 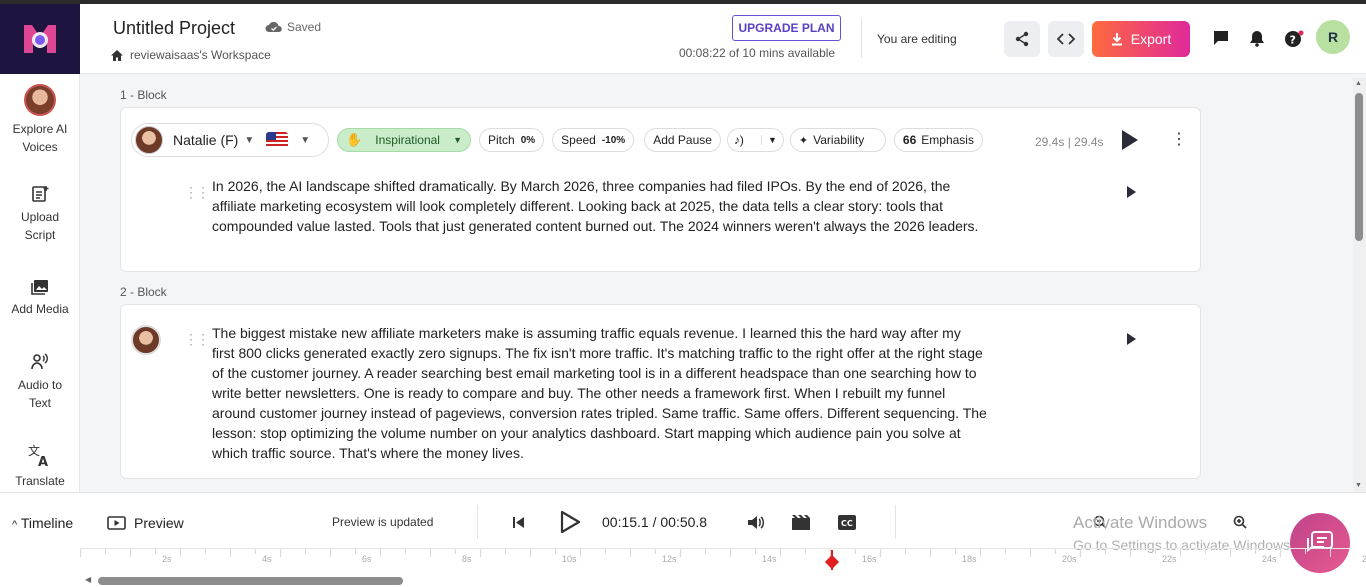 What do you see at coordinates (1358, 83) in the screenshot?
I see `scroll-up-icon: ▲` at bounding box center [1358, 83].